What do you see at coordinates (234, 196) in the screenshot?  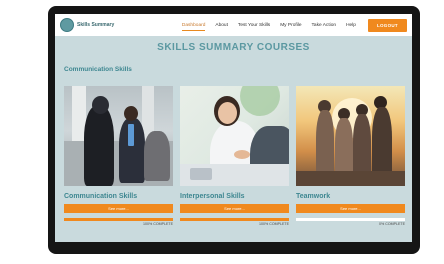 I see `course-title: Interpersonal Skills` at bounding box center [234, 196].